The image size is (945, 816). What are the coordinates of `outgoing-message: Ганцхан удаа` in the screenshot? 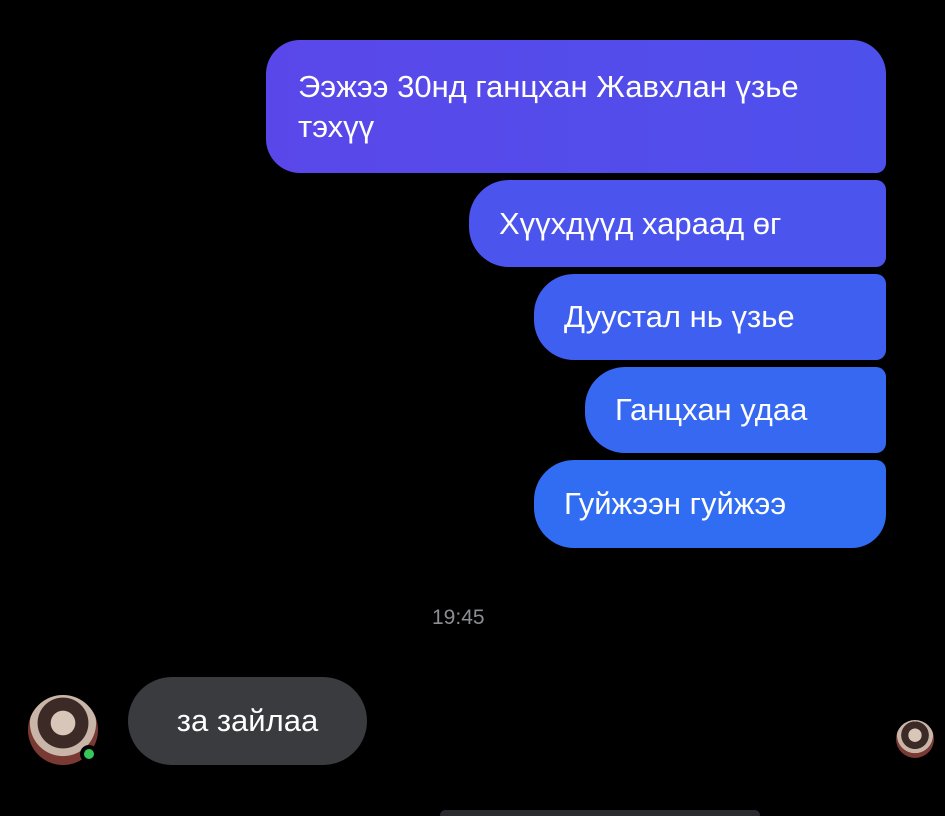 It's located at (735, 410).